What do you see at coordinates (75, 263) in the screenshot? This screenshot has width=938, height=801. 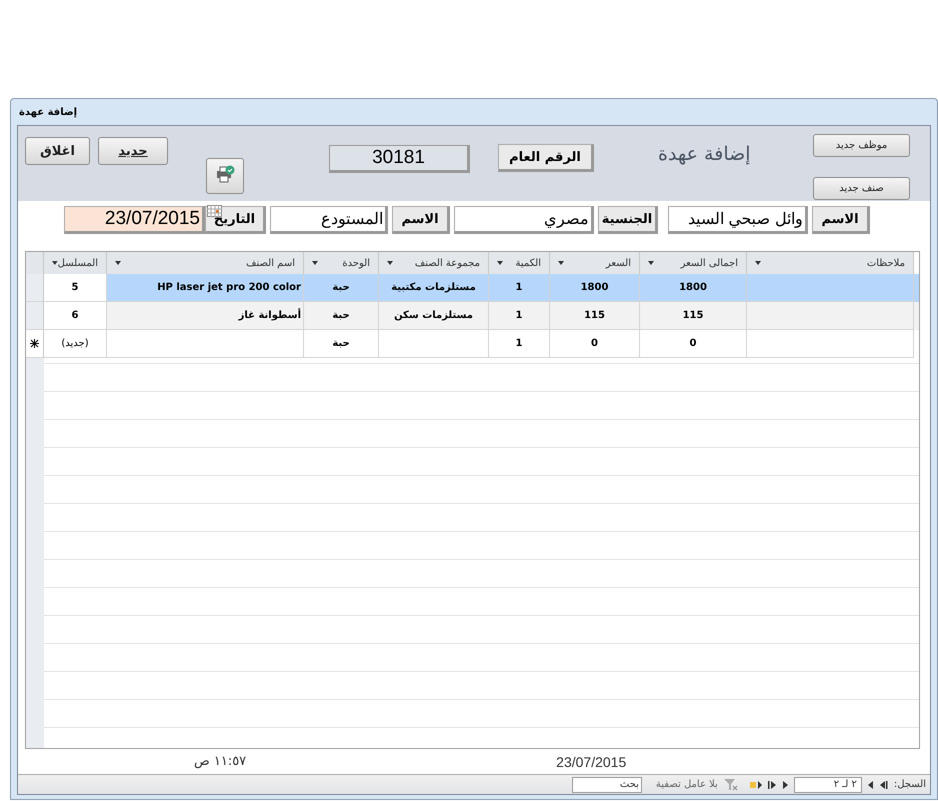 I see `column-header: المسلسل` at bounding box center [75, 263].